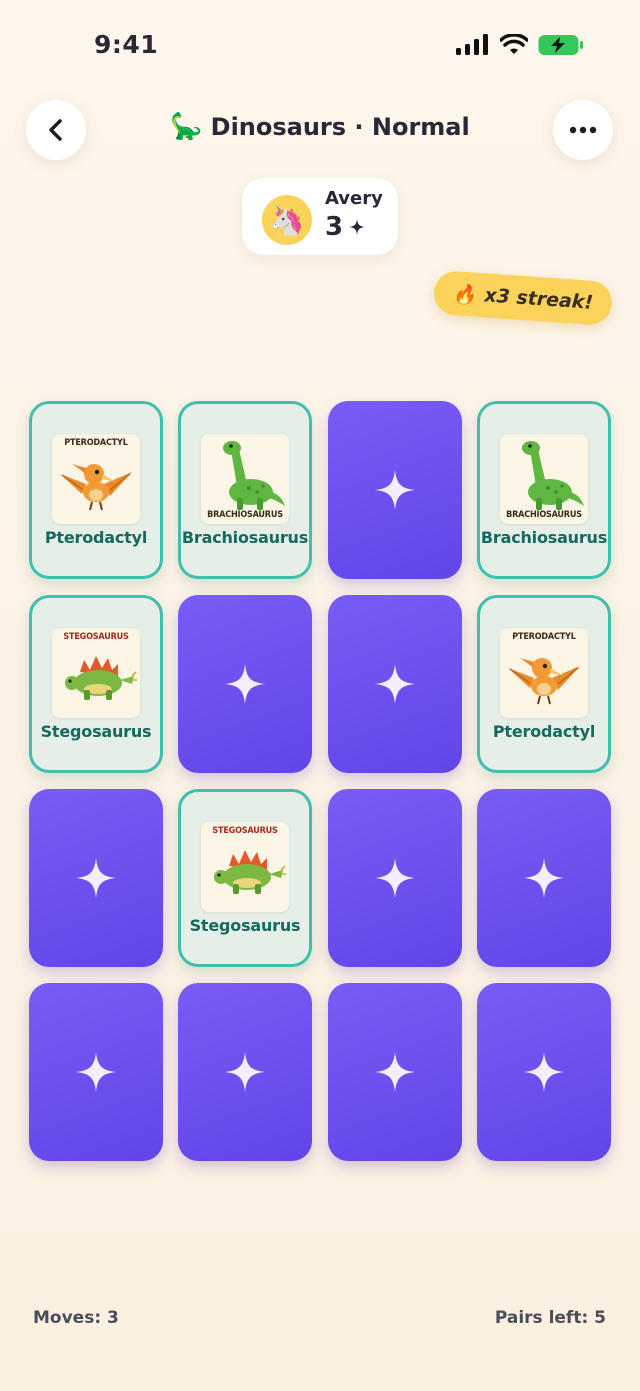 This screenshot has height=1391, width=640. I want to click on status-icons, so click(520, 45).